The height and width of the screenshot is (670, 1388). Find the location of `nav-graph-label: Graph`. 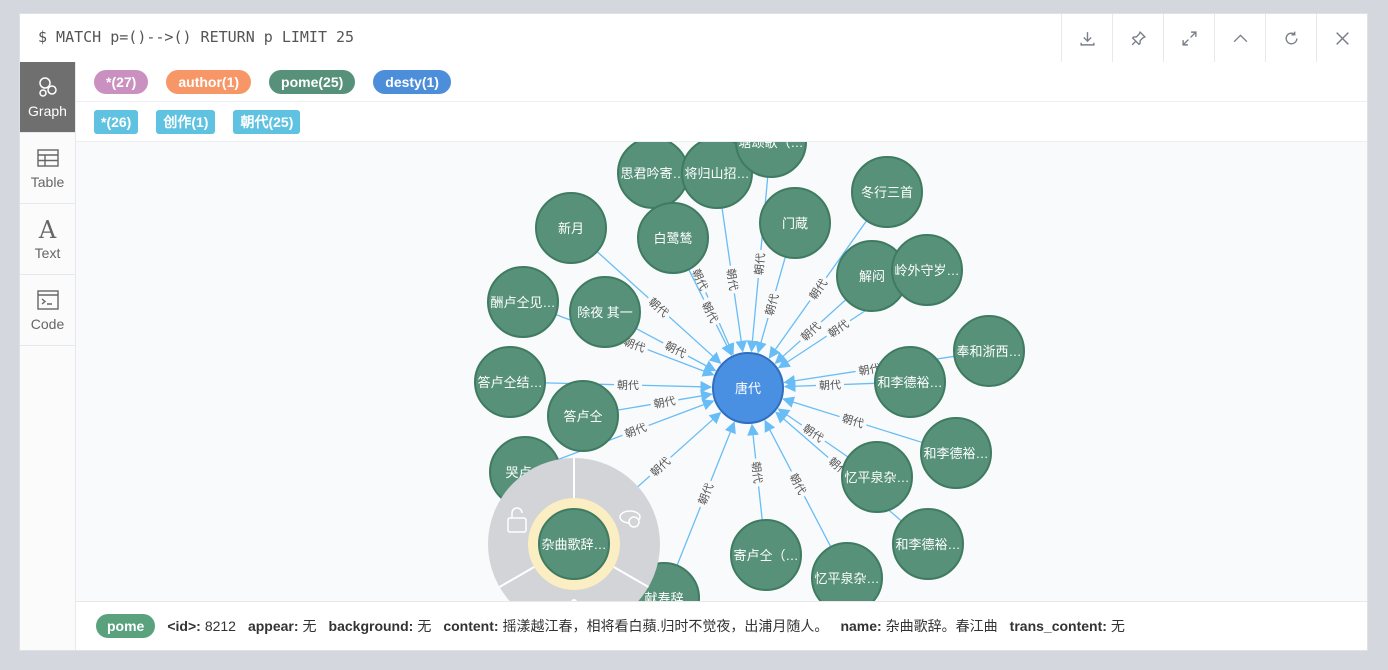

nav-graph-label: Graph is located at coordinates (47, 111).